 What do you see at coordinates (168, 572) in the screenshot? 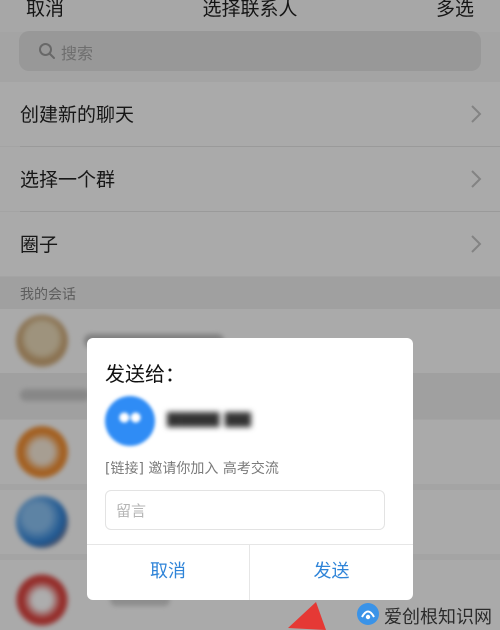
I see `cancel-button: 取消` at bounding box center [168, 572].